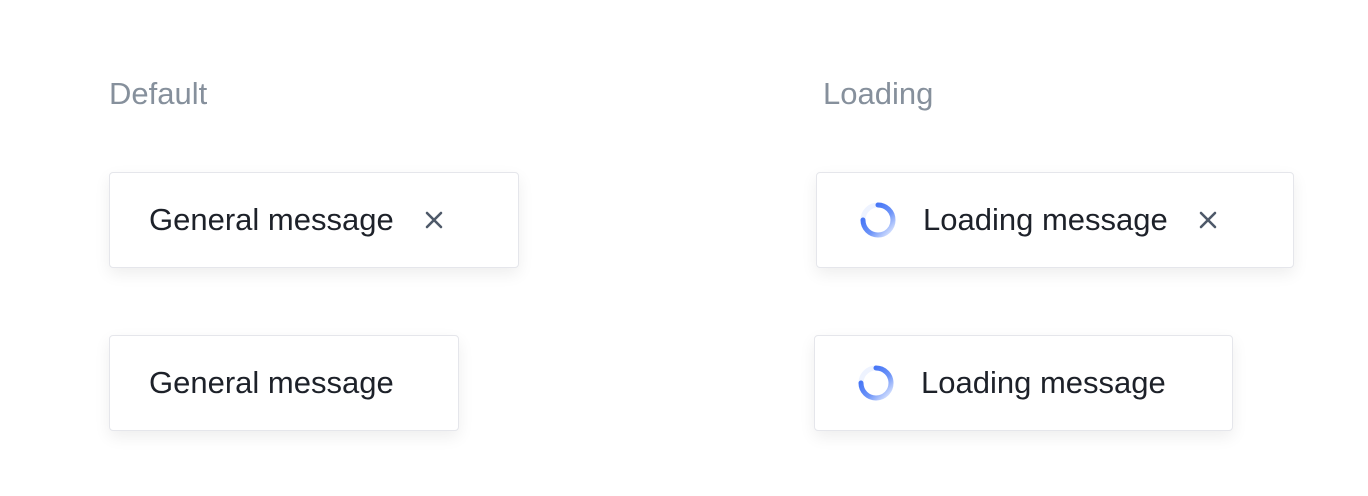 Image resolution: width=1368 pixels, height=496 pixels. I want to click on section-label-loading: Loading, so click(878, 93).